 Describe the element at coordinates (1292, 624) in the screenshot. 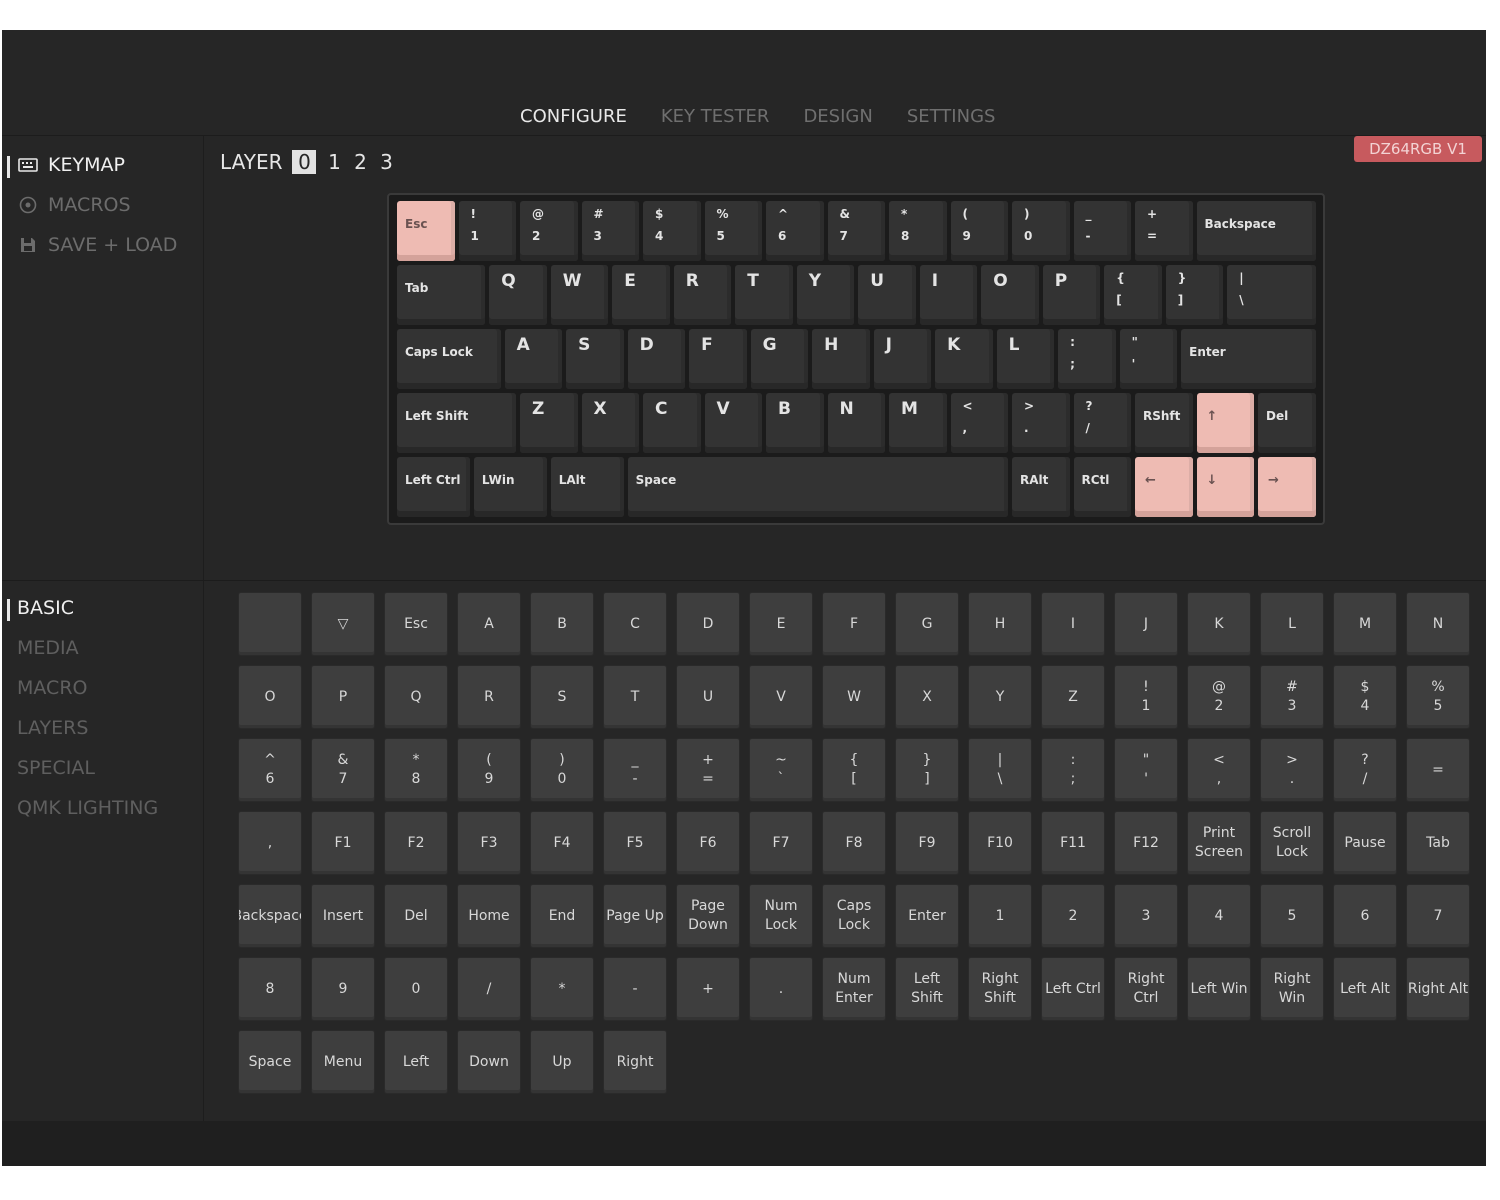

I see `keycode-l: L` at that location.